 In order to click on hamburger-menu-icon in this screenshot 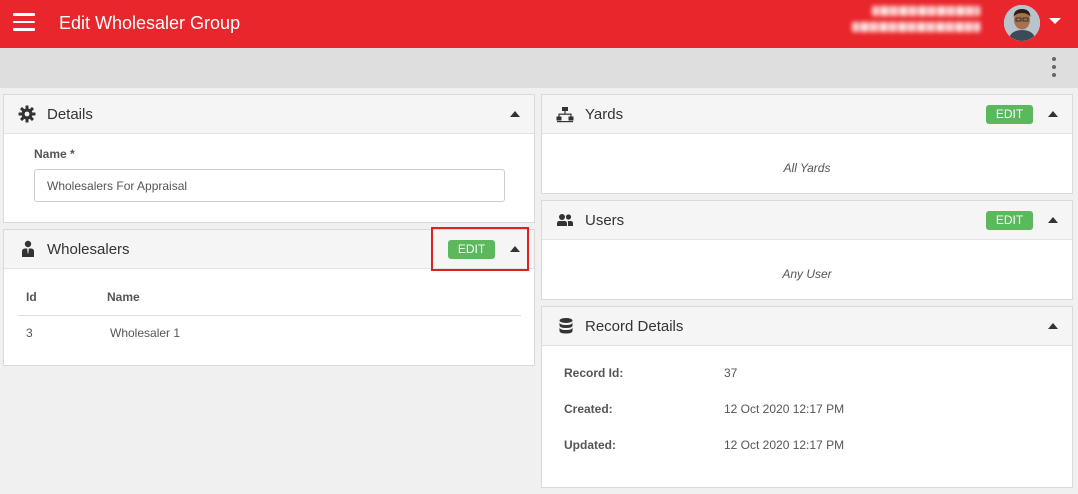, I will do `click(24, 22)`.